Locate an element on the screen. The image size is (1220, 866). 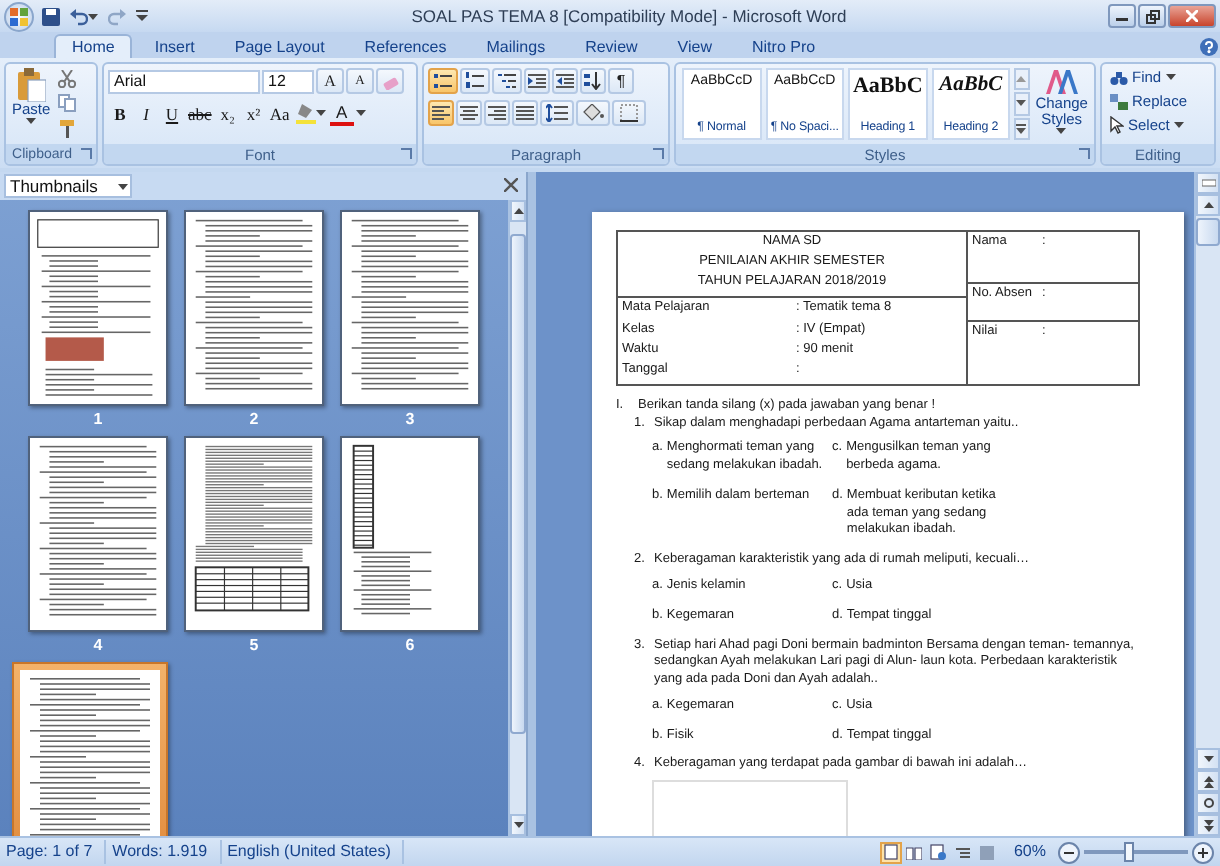
word-count: Words: 1.919 is located at coordinates (164, 852).